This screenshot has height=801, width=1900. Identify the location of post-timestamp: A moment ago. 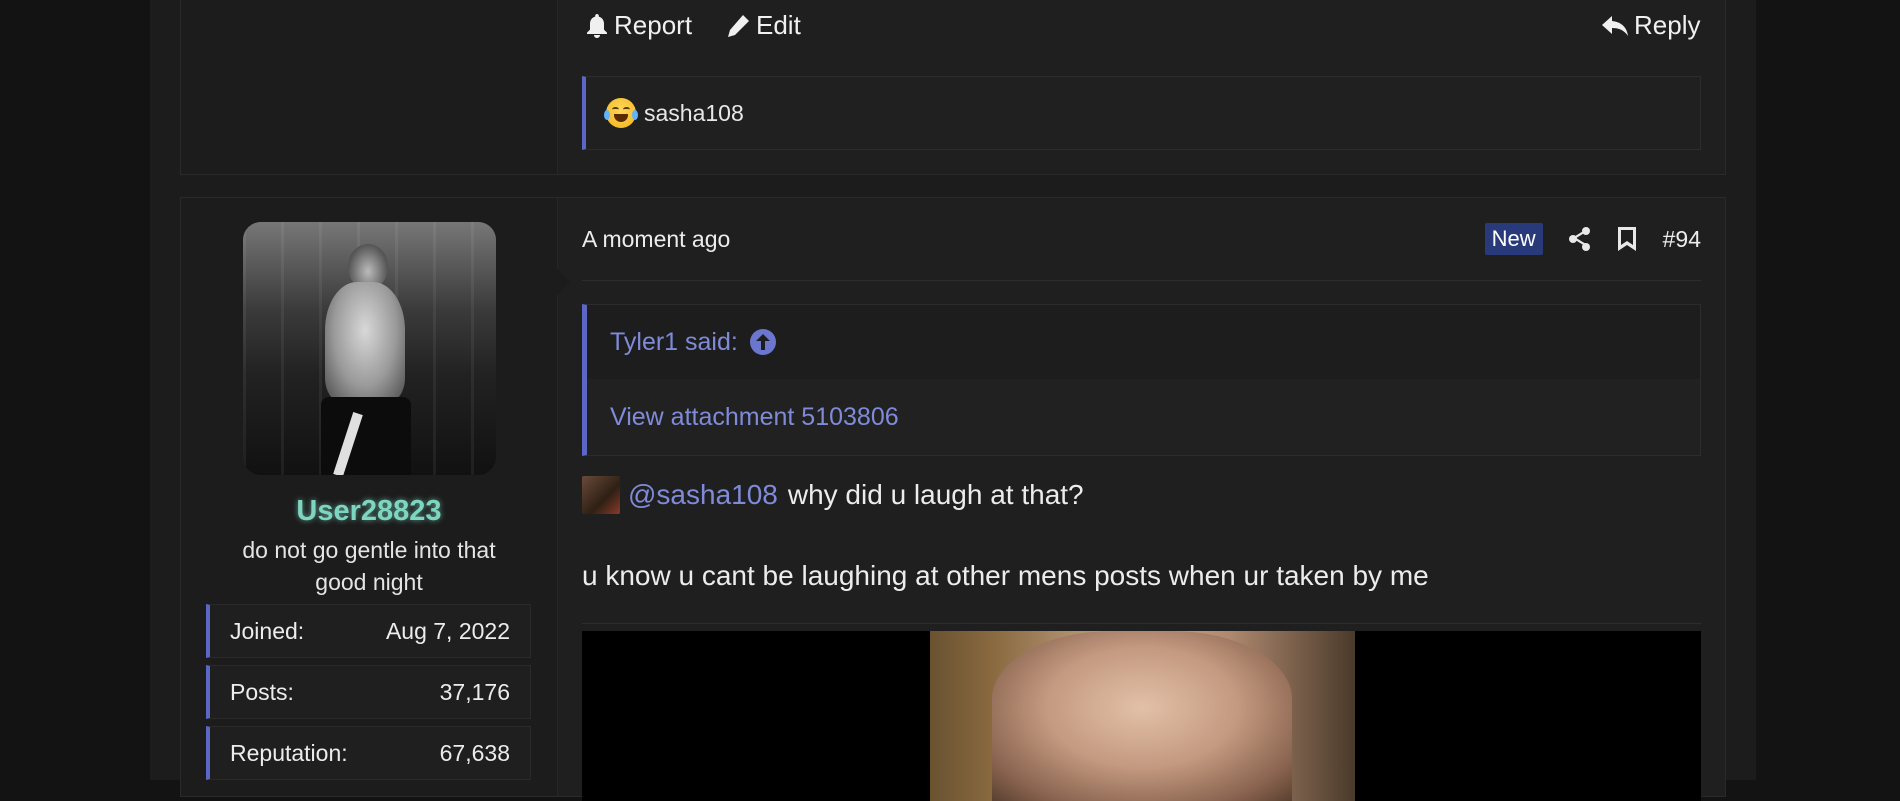
(1033, 239).